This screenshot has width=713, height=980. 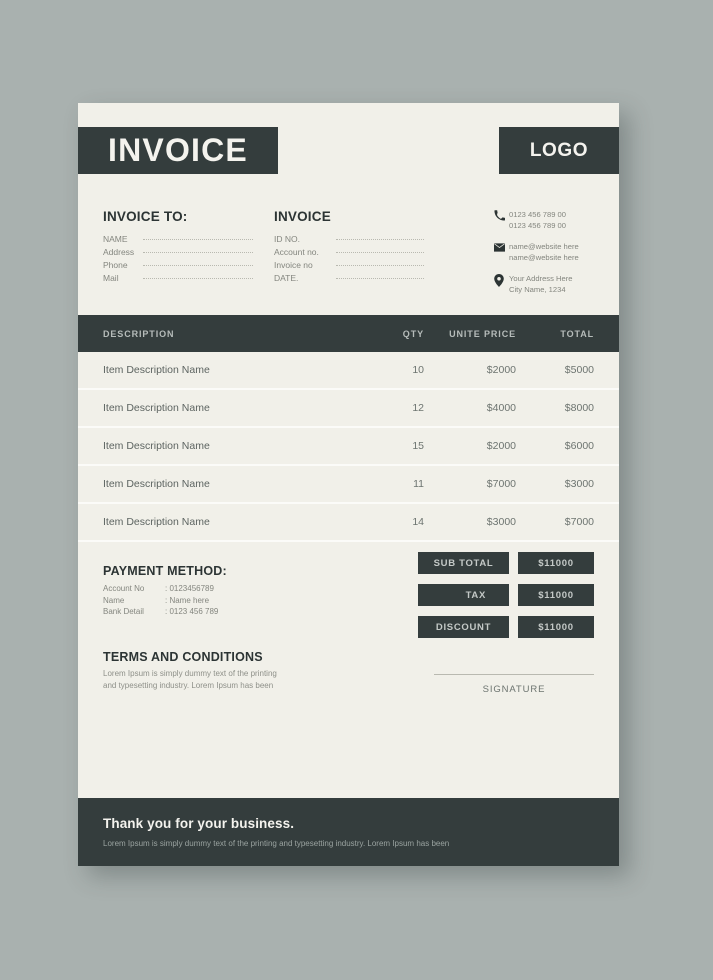 I want to click on column-header-total: TOTAL, so click(x=577, y=333).